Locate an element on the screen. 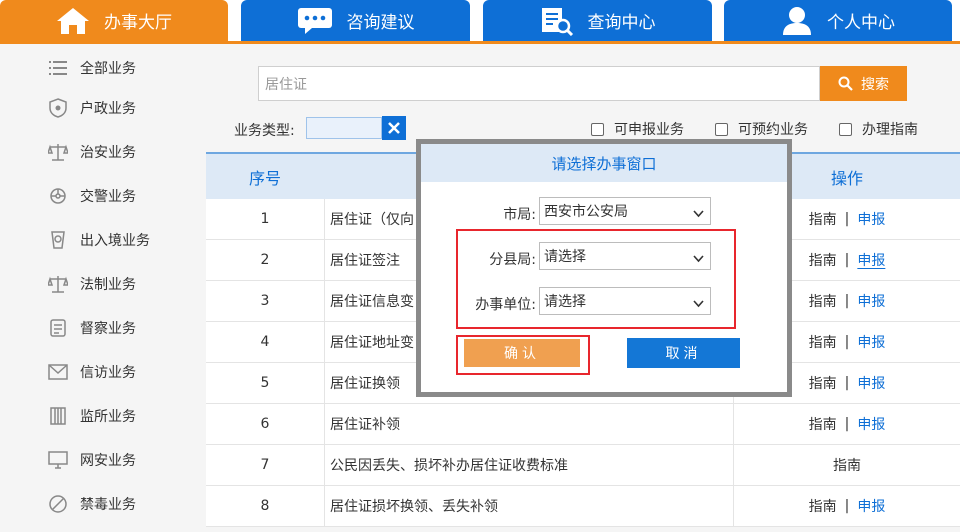 The image size is (960, 532). sidebar-item-legal: 法制业务 is located at coordinates (96, 284).